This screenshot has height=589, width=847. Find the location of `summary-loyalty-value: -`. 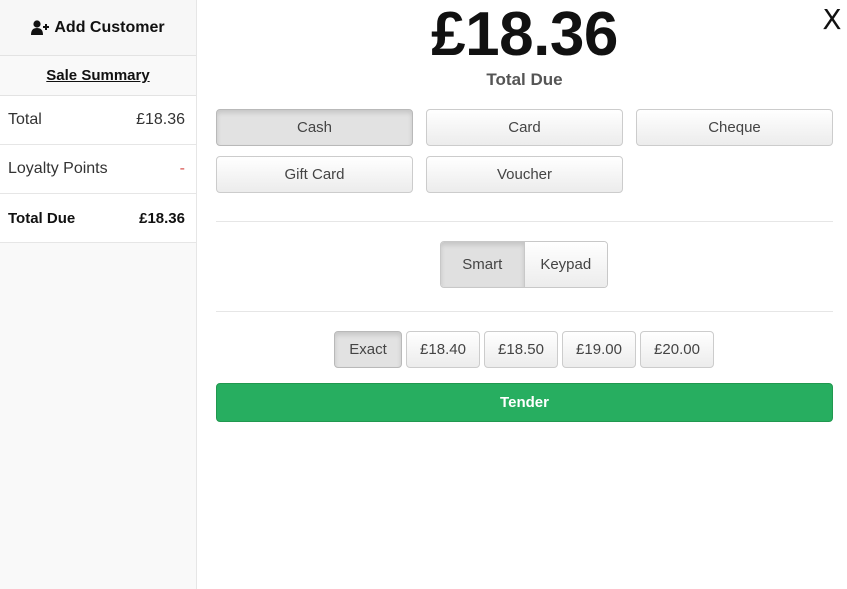

summary-loyalty-value: - is located at coordinates (182, 168).